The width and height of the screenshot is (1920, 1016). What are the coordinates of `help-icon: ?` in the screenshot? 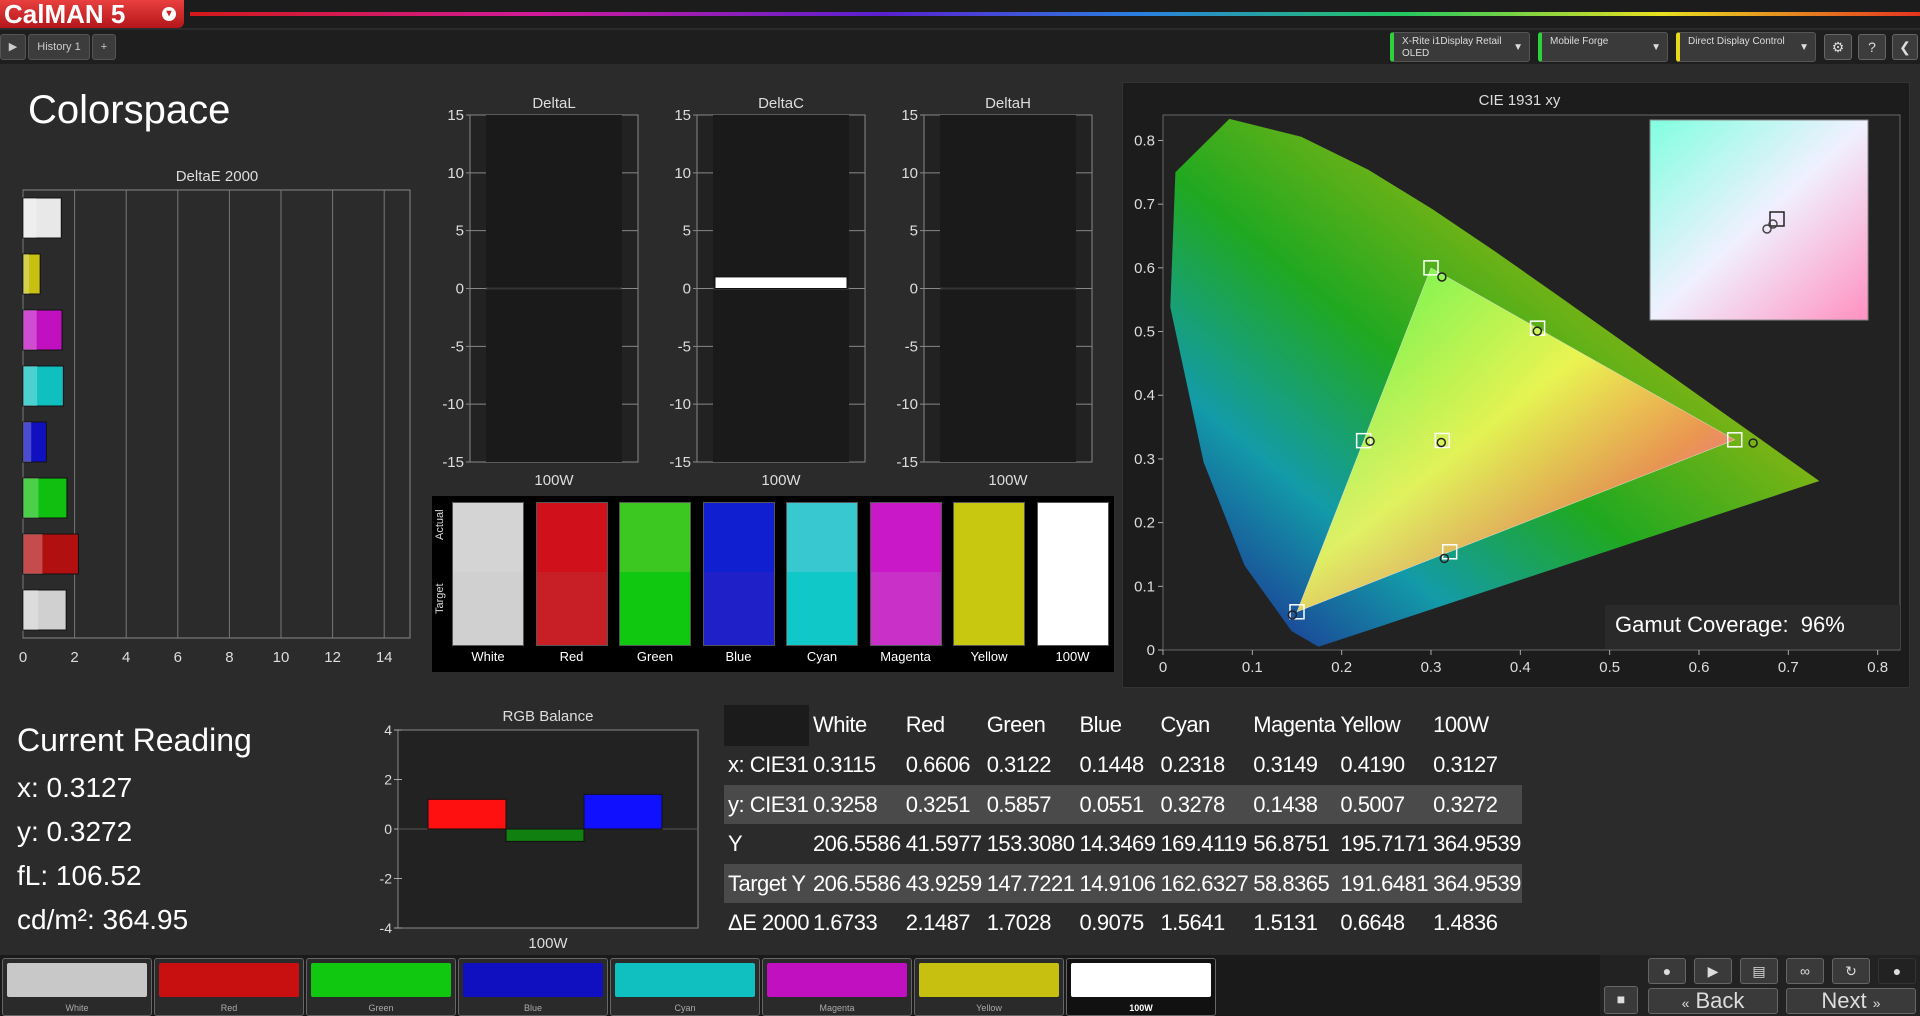 It's located at (1872, 47).